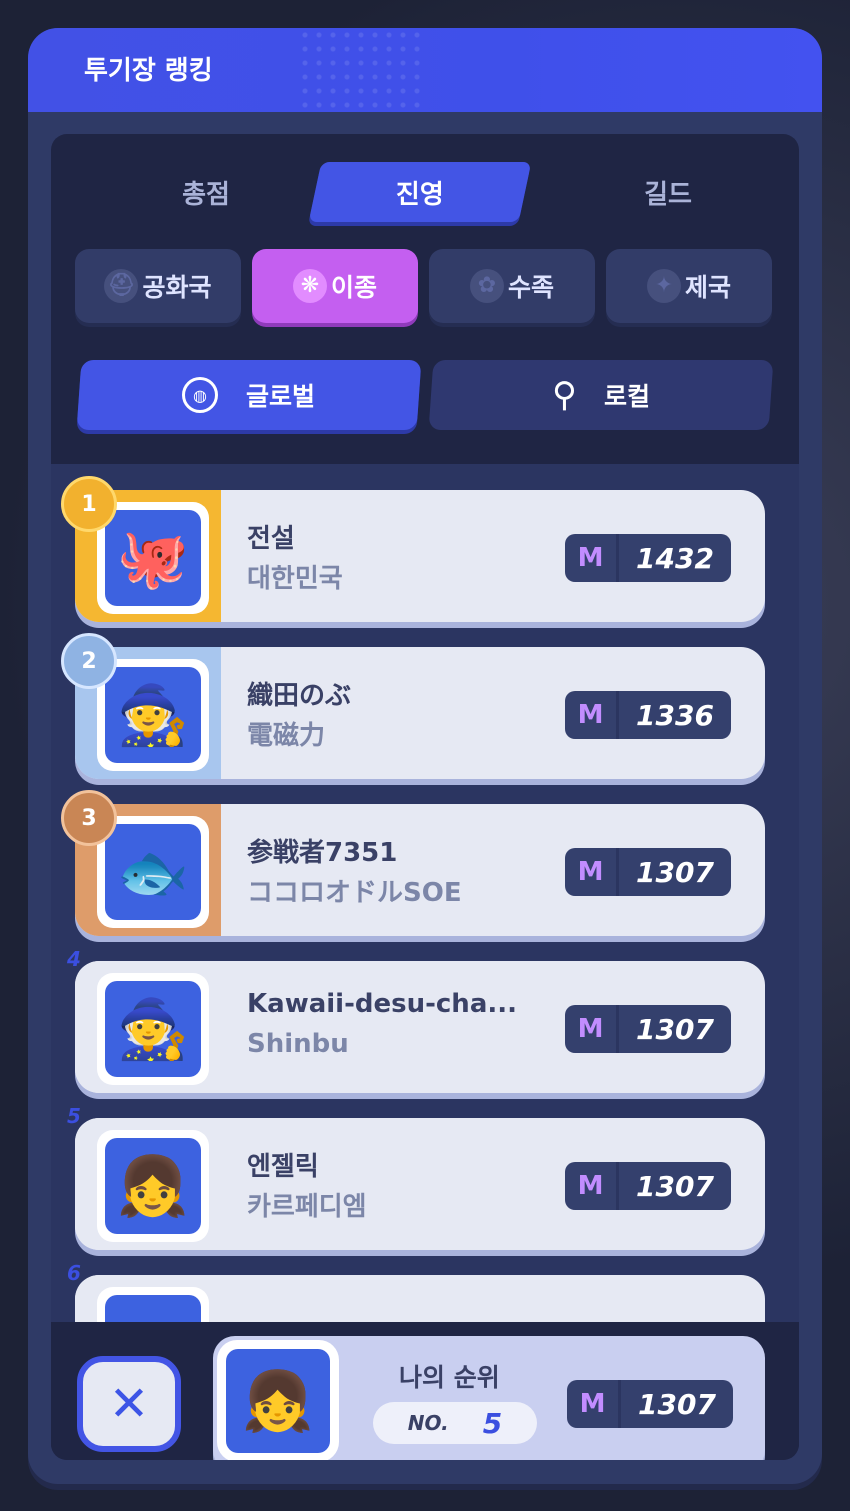 Image resolution: width=850 pixels, height=1511 pixels. Describe the element at coordinates (299, 696) in the screenshot. I see `player-name: 織田のぶ` at that location.